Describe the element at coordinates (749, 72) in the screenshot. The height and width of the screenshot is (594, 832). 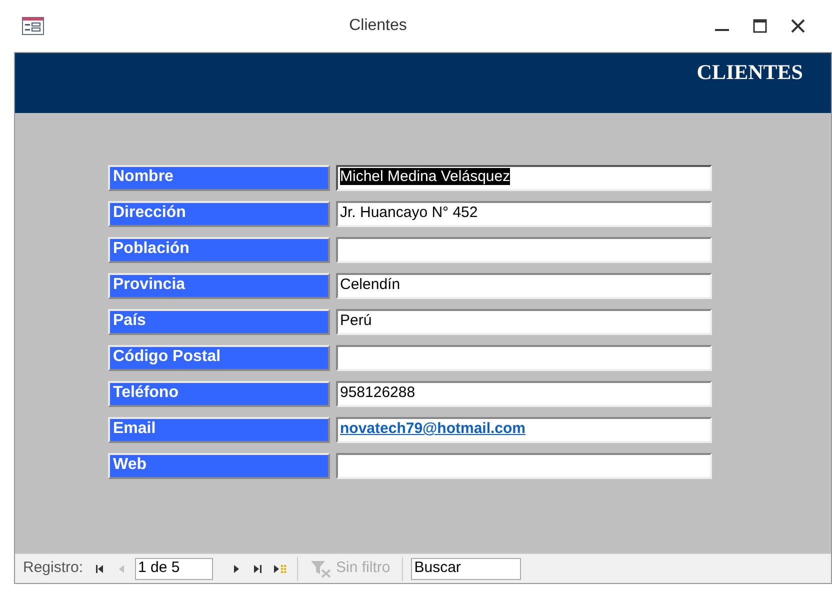
I see `header-title: CLIENTES` at that location.